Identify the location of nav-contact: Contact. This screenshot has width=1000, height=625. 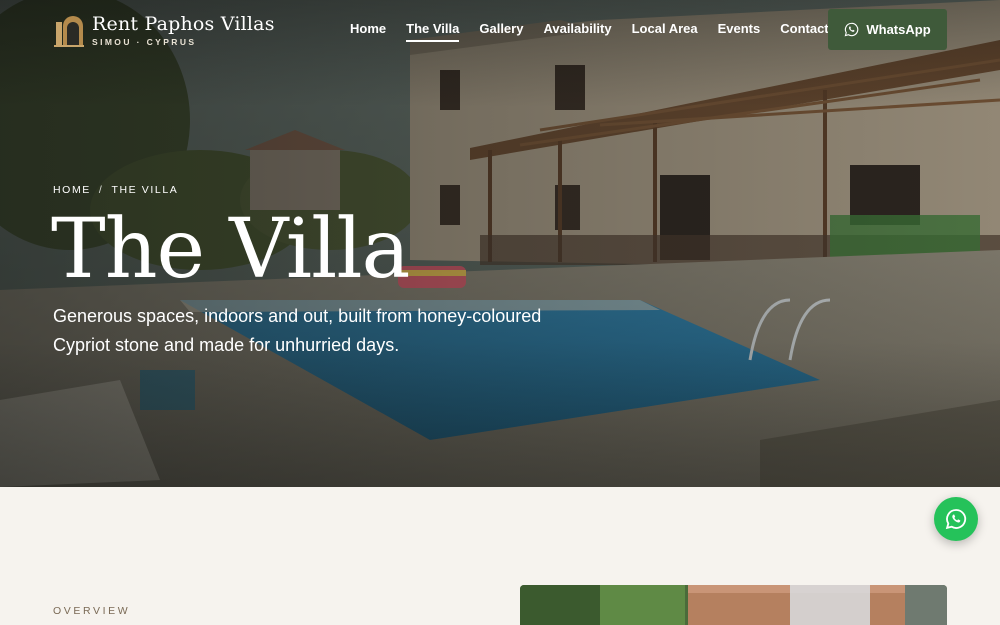
(804, 31).